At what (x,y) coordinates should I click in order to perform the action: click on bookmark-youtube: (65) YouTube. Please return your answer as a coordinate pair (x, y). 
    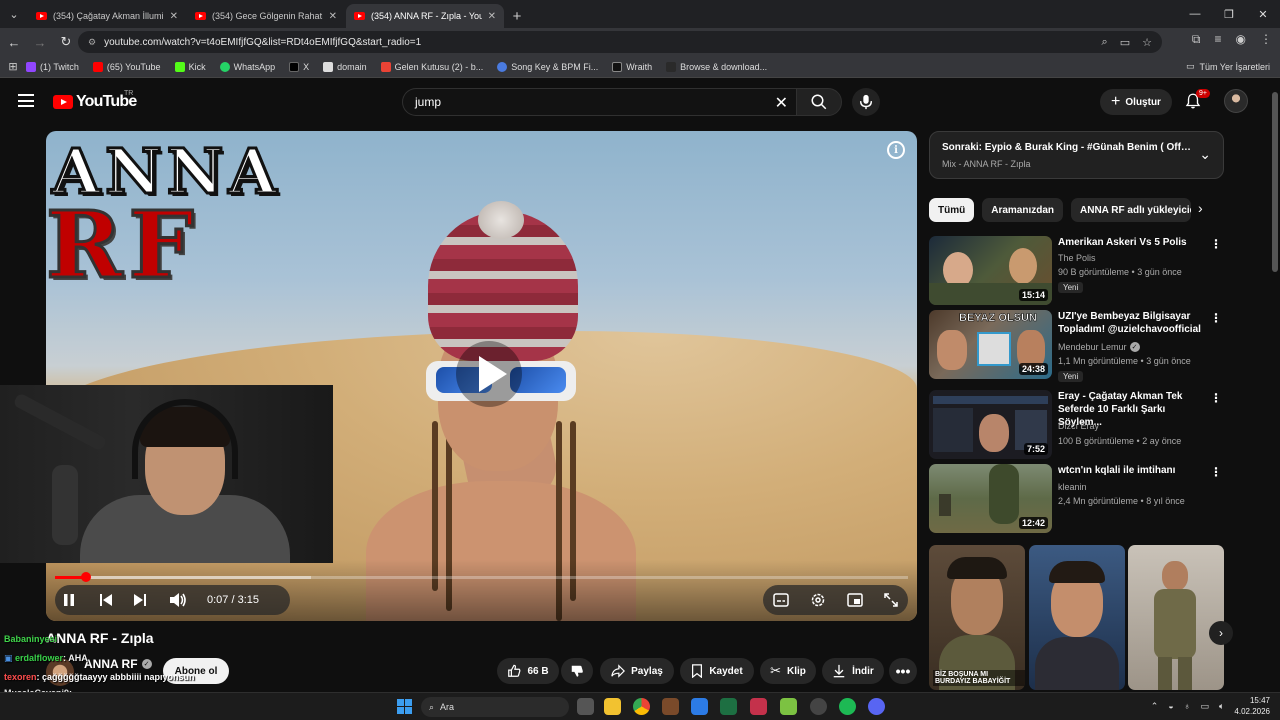
    Looking at the image, I should click on (126, 66).